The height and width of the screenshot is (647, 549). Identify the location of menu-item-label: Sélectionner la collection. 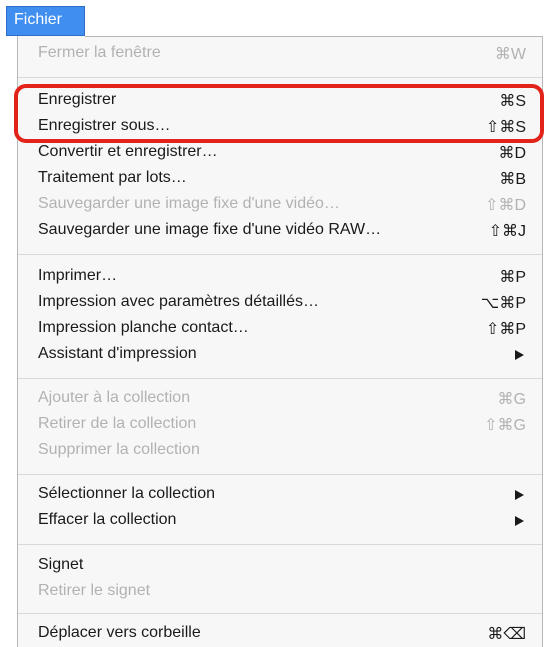
(126, 493).